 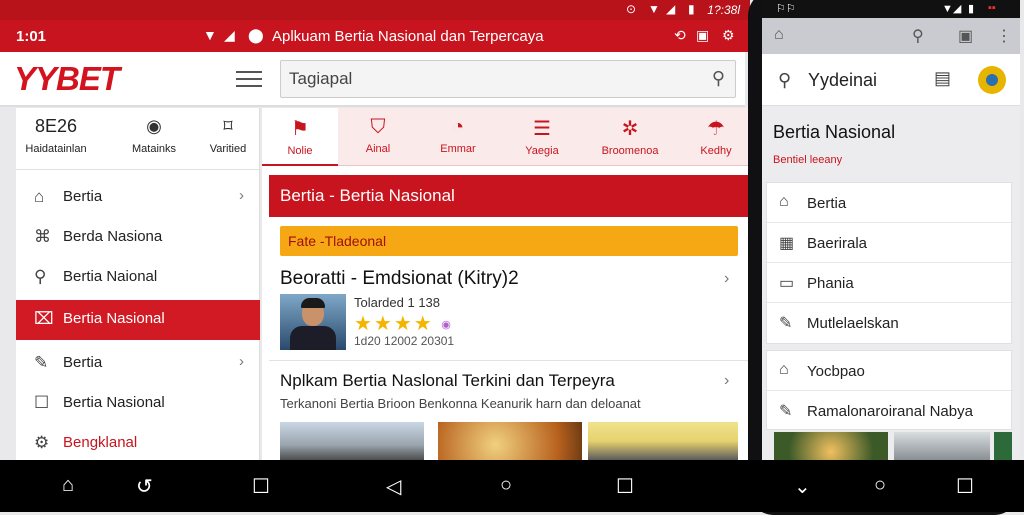 I want to click on logo: YYBET, so click(x=67, y=78).